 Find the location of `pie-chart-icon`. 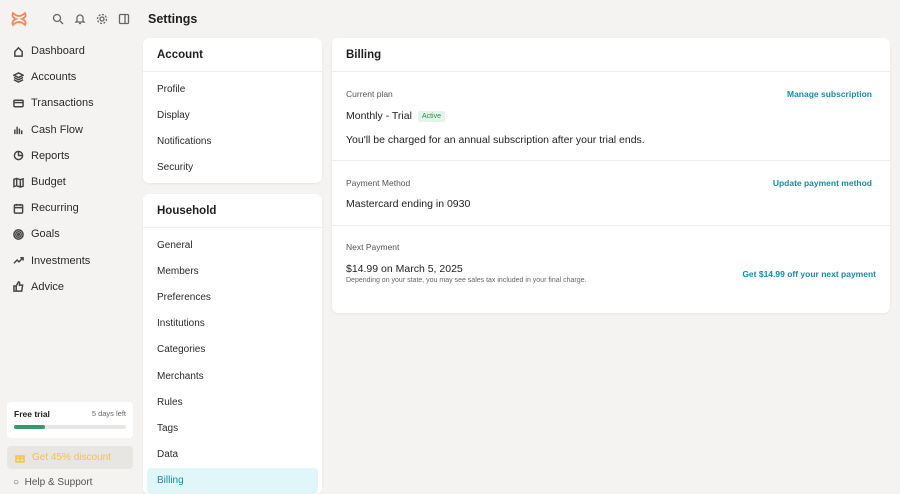

pie-chart-icon is located at coordinates (18, 155).